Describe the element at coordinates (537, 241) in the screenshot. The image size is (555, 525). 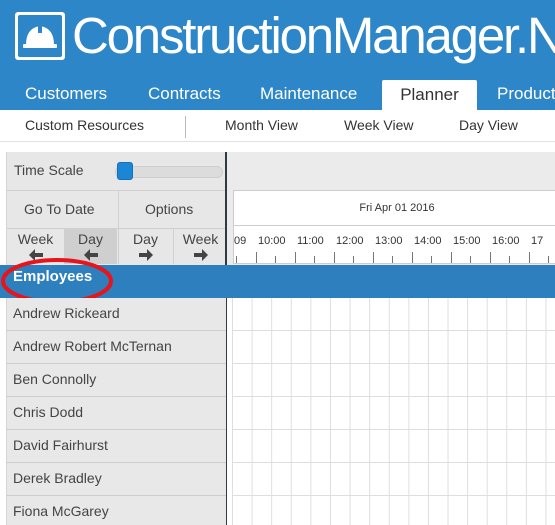
I see `hour-label: 17` at that location.